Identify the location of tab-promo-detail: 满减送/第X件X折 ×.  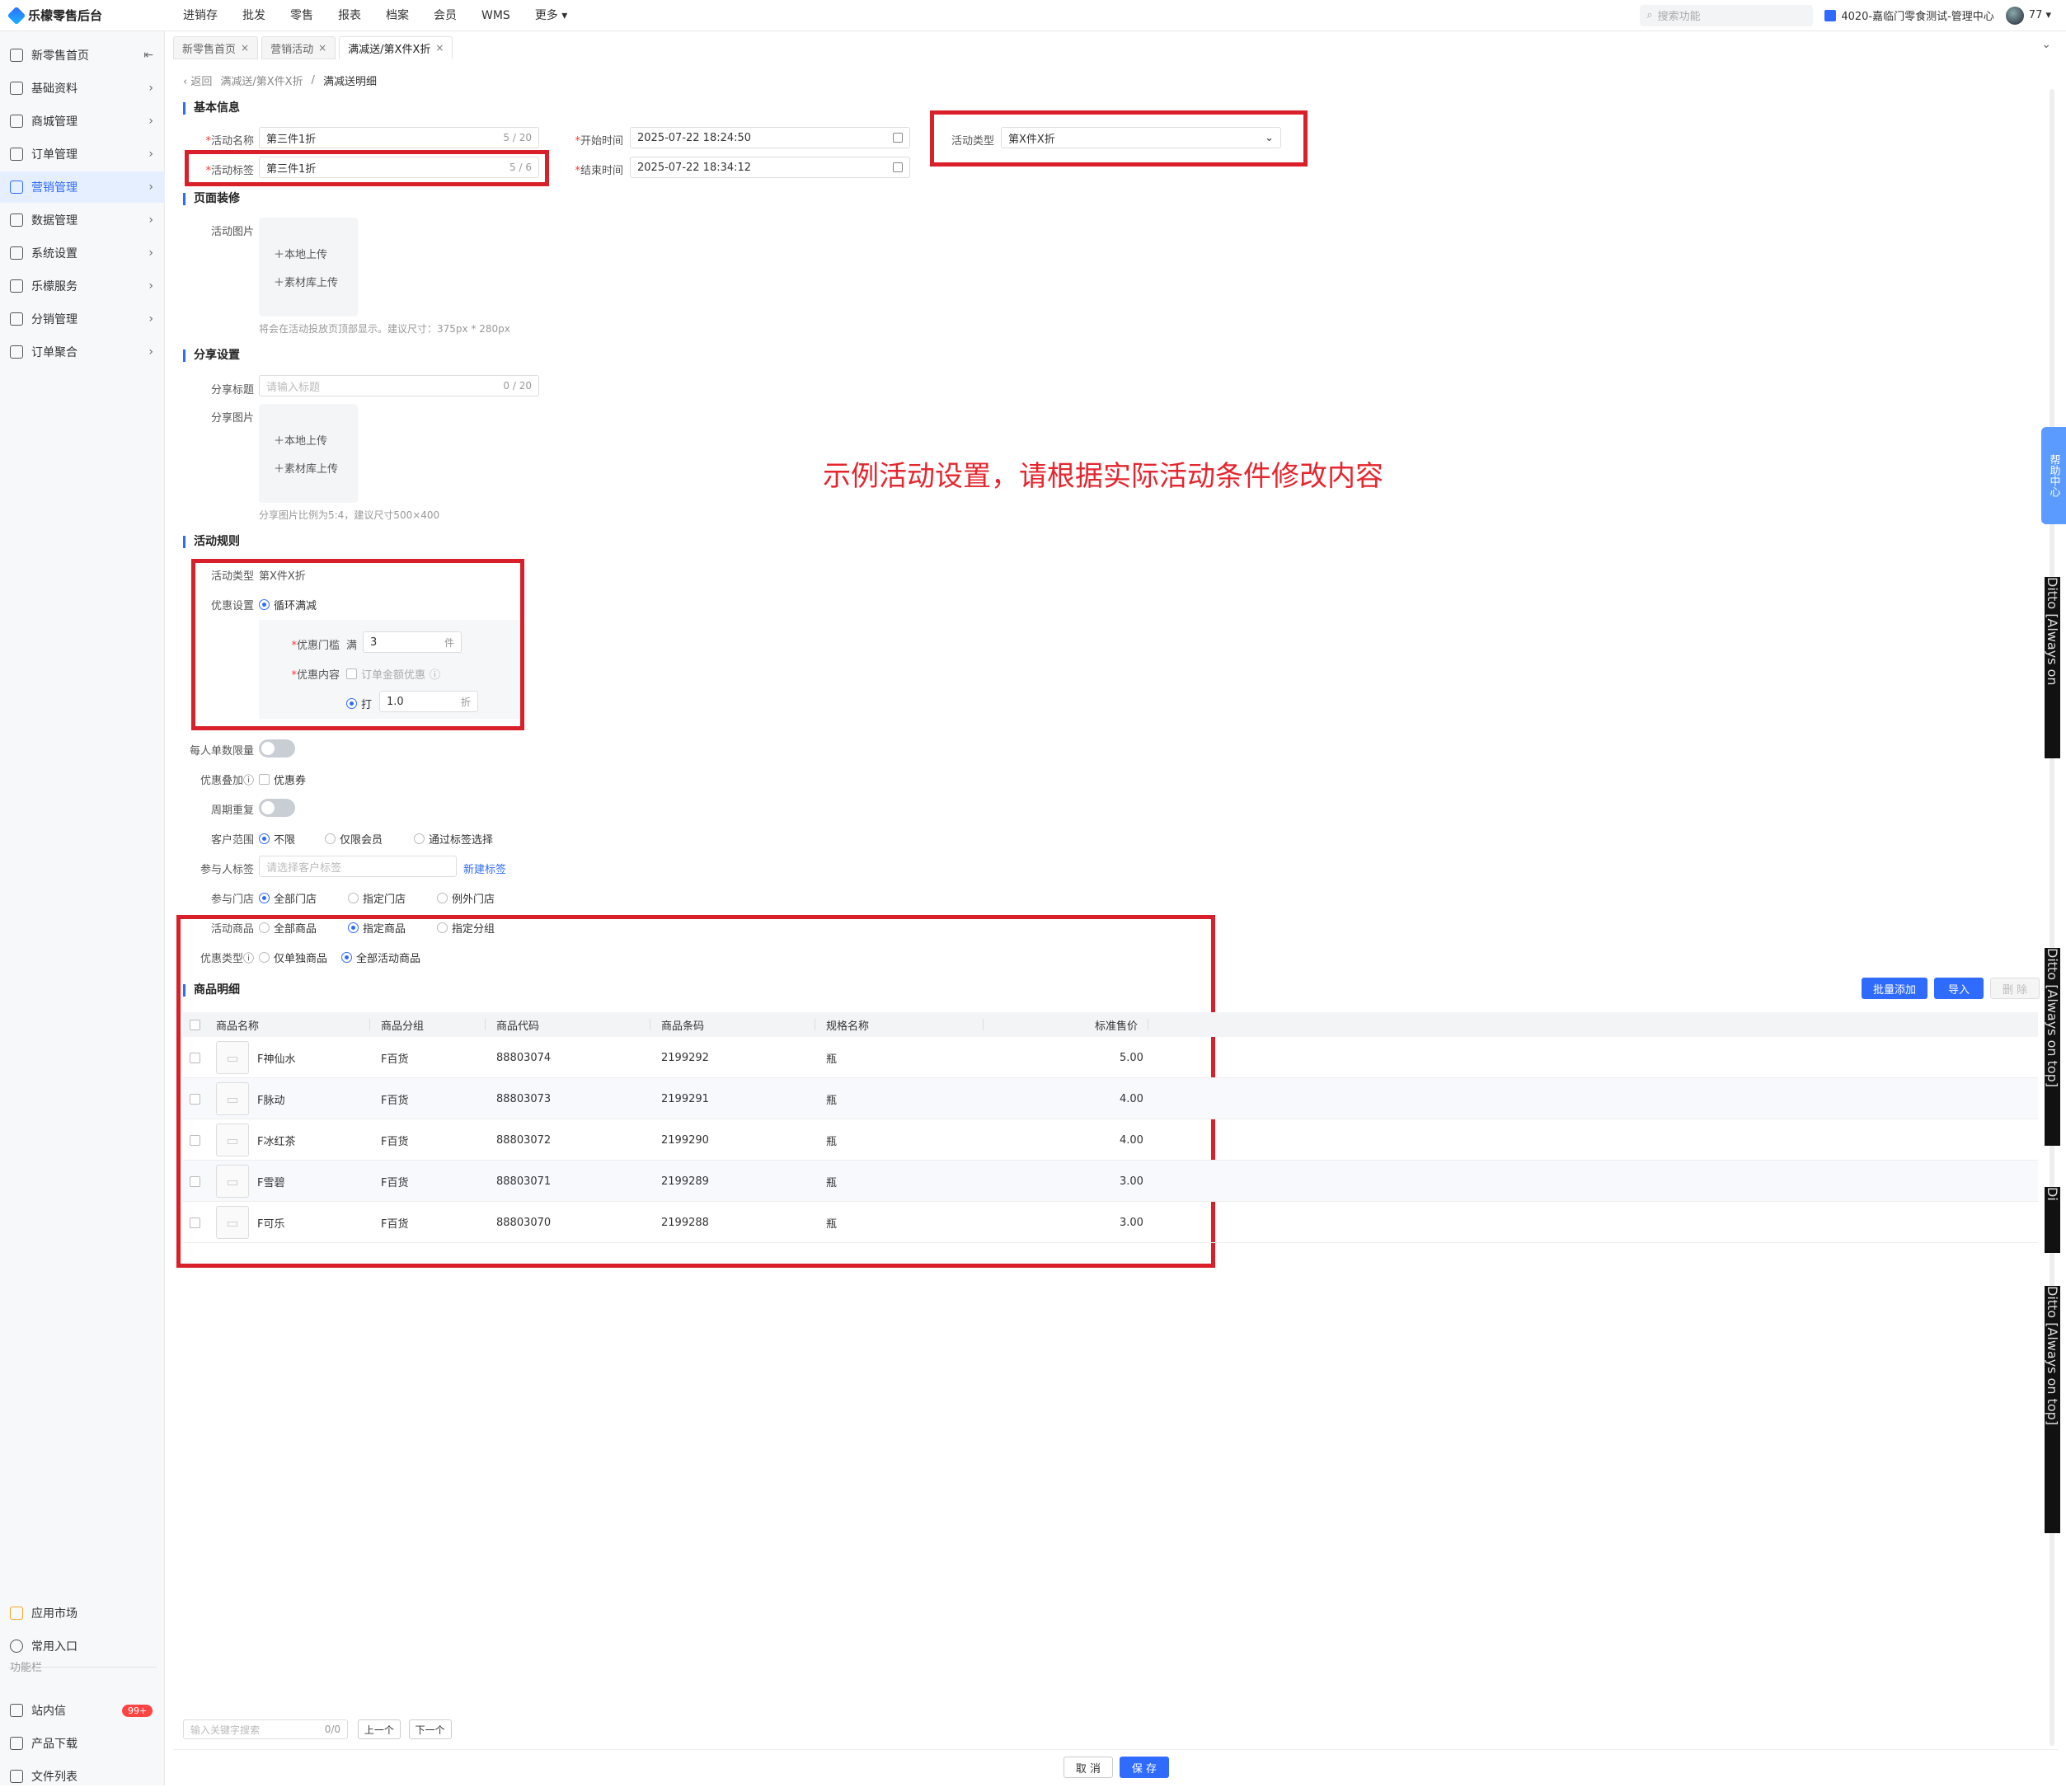
(396, 47).